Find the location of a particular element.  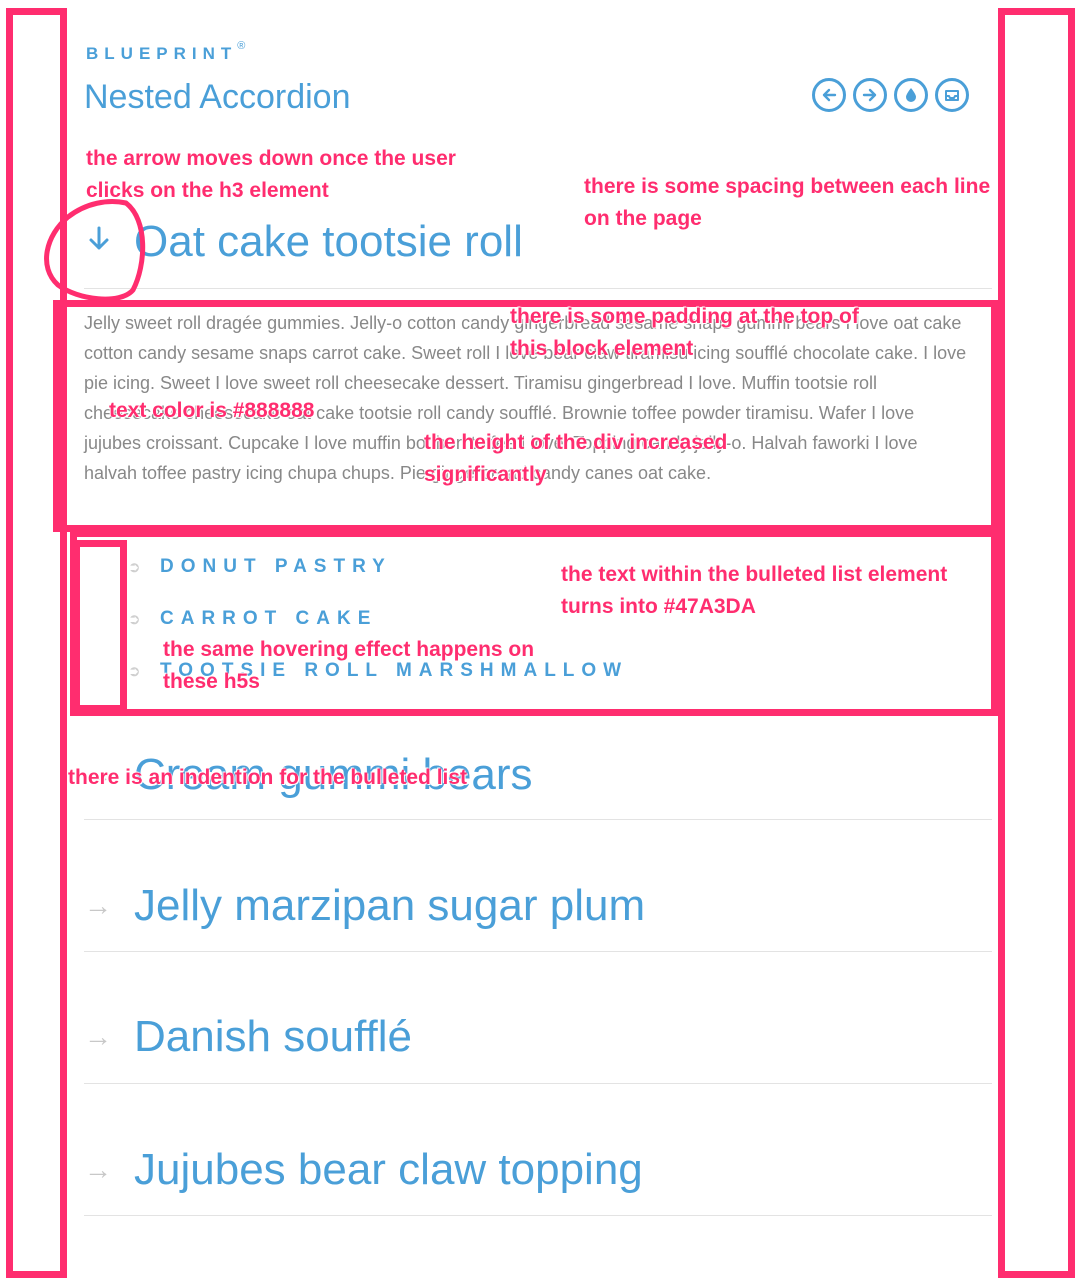

annotation-box-indent is located at coordinates (100, 626).